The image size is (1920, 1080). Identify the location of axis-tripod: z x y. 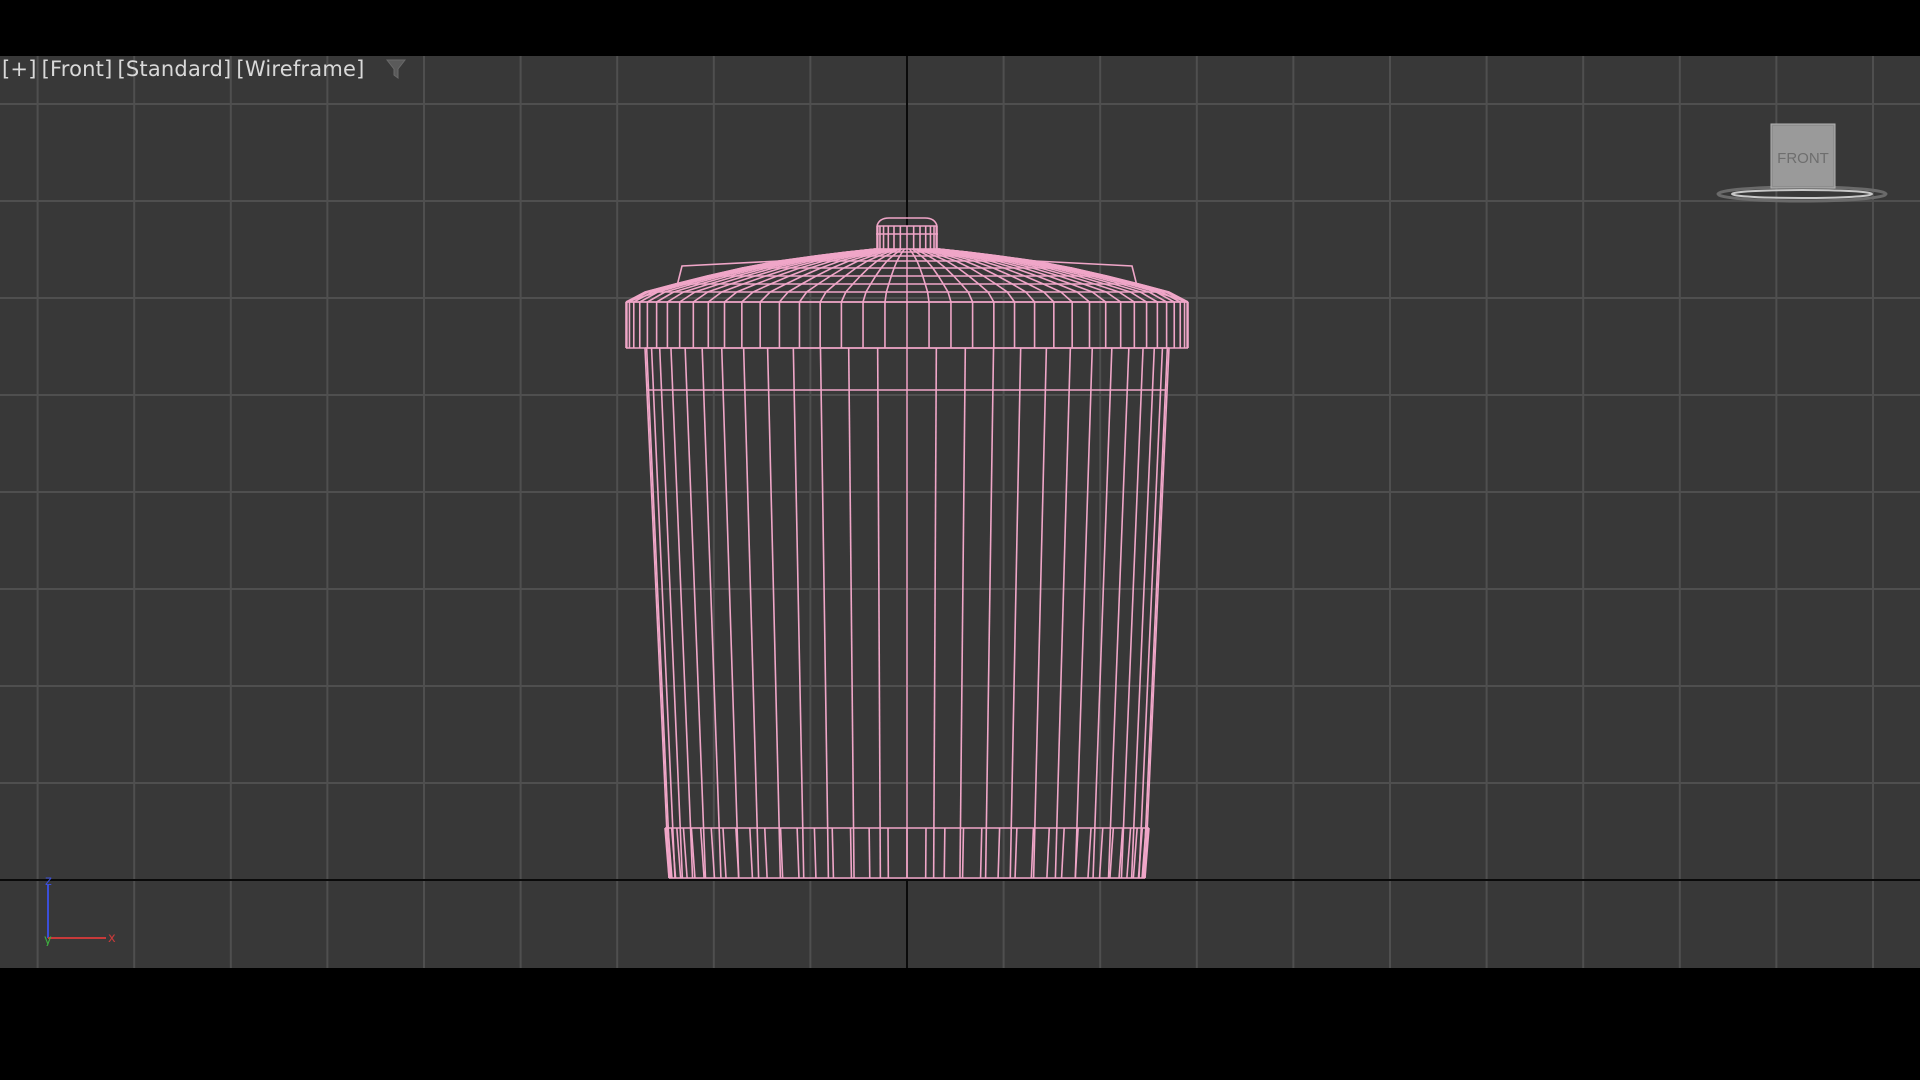
(80, 911).